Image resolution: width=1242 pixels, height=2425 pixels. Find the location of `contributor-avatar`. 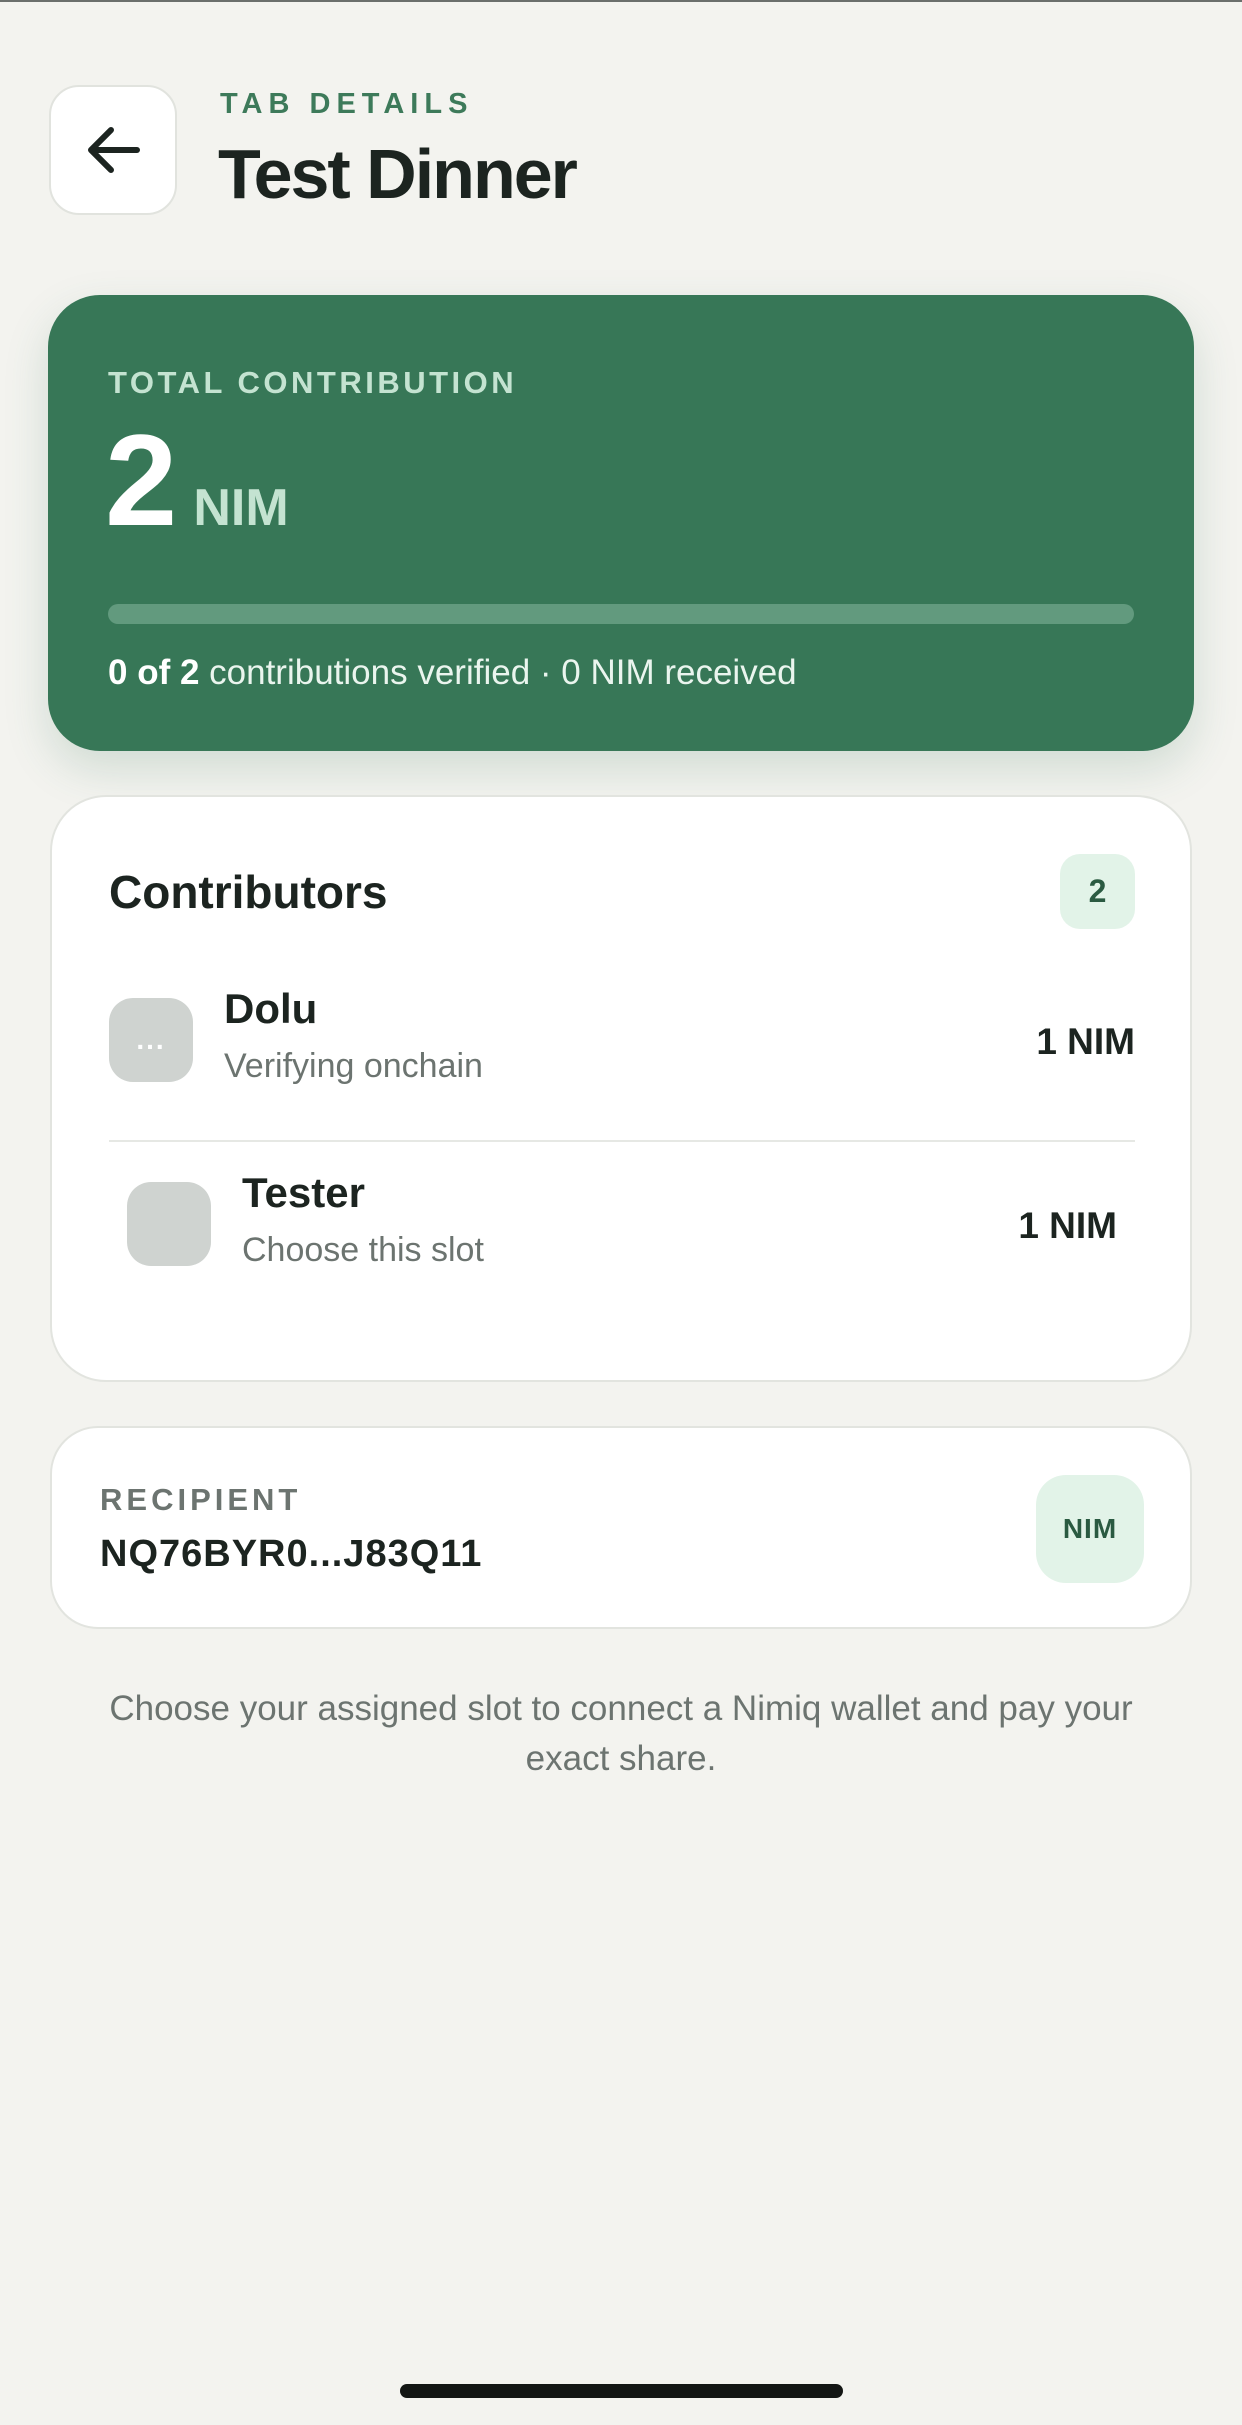

contributor-avatar is located at coordinates (169, 1224).